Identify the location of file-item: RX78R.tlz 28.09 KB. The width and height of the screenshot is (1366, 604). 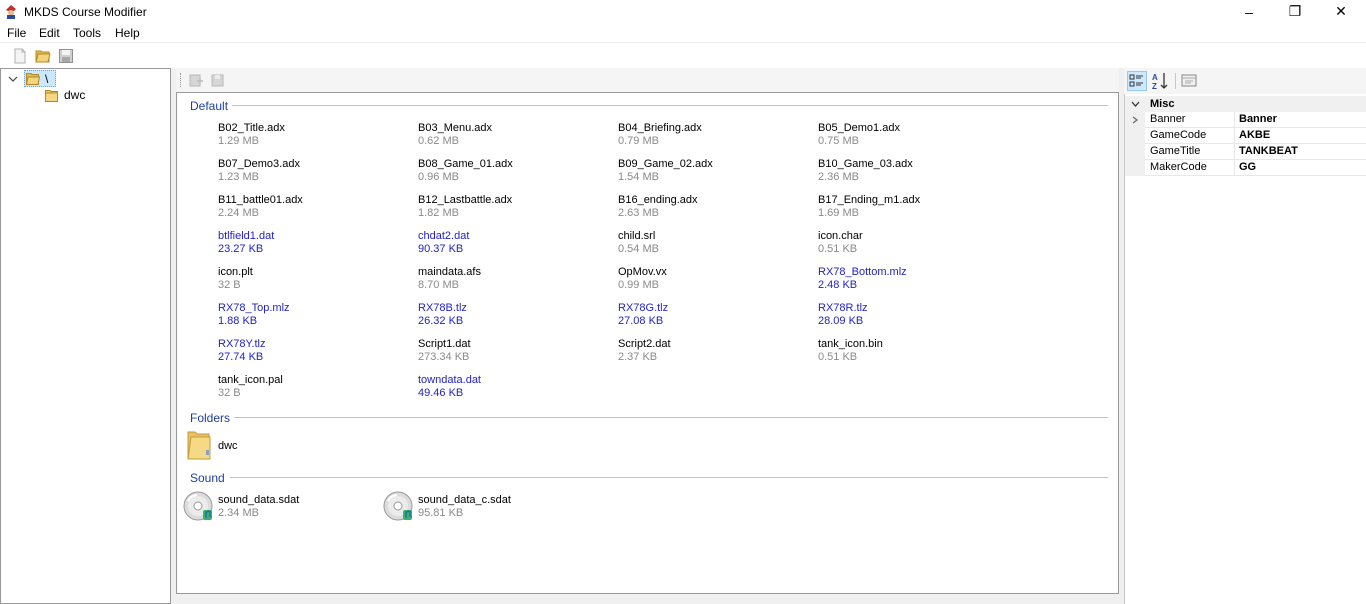
(908, 315).